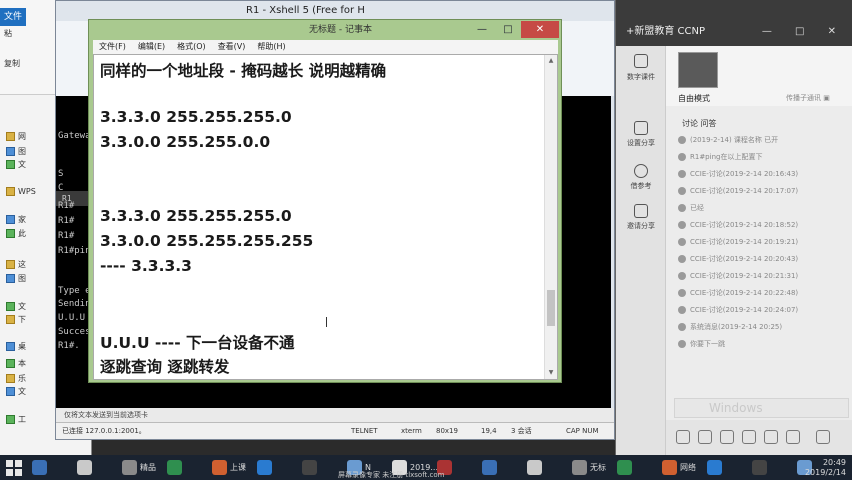 The image size is (852, 480). Describe the element at coordinates (325, 30) in the screenshot. I see `notepad-titlebar: 无标题 - 记事本 — □ ✕` at that location.